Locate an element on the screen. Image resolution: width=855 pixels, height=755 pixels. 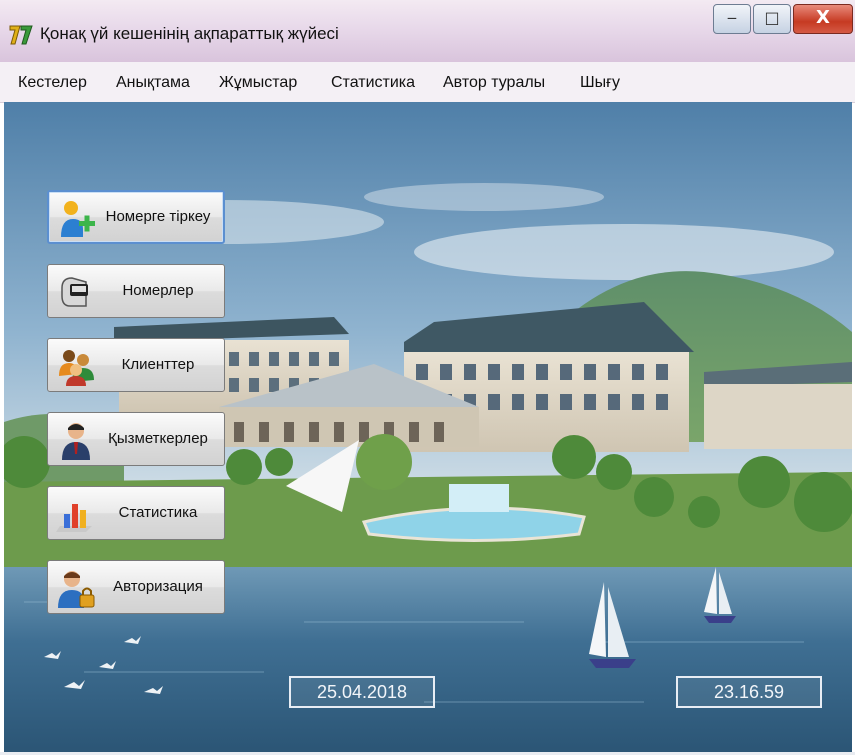
close-icon: X is located at coordinates (823, 17).